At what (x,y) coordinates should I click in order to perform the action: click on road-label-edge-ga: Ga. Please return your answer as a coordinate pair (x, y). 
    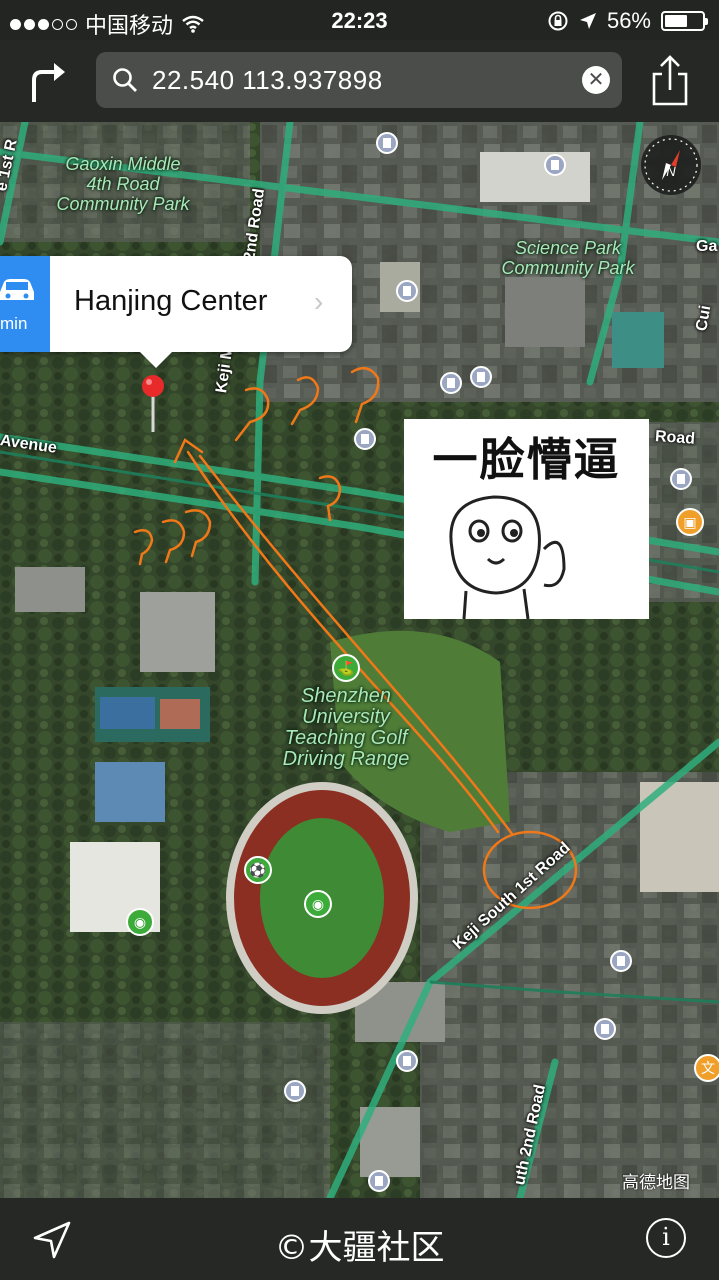
    Looking at the image, I should click on (707, 246).